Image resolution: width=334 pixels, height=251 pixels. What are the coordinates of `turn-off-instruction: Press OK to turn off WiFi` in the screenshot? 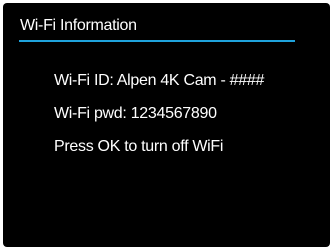 It's located at (139, 146).